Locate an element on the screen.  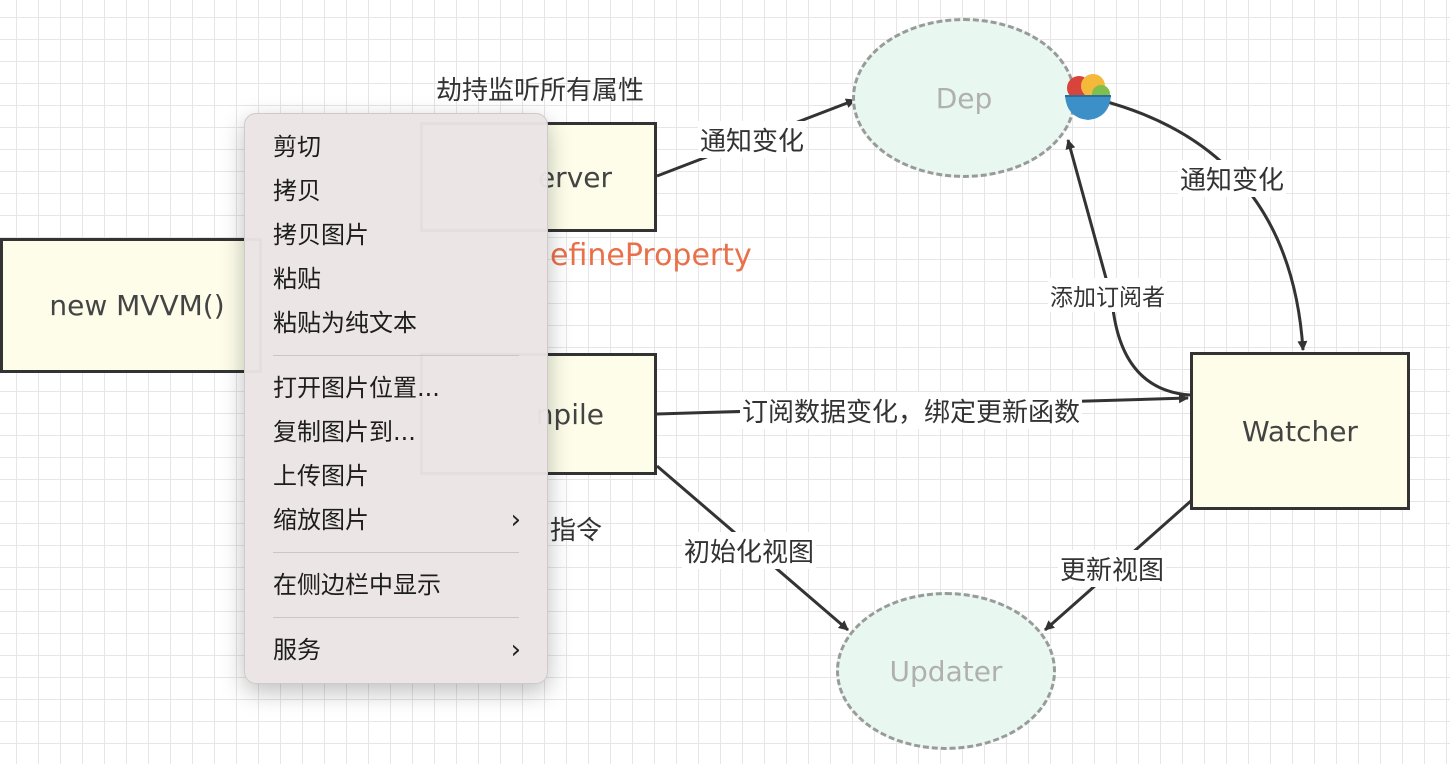
menu-item-upload-image: 上传图片 is located at coordinates (396, 476).